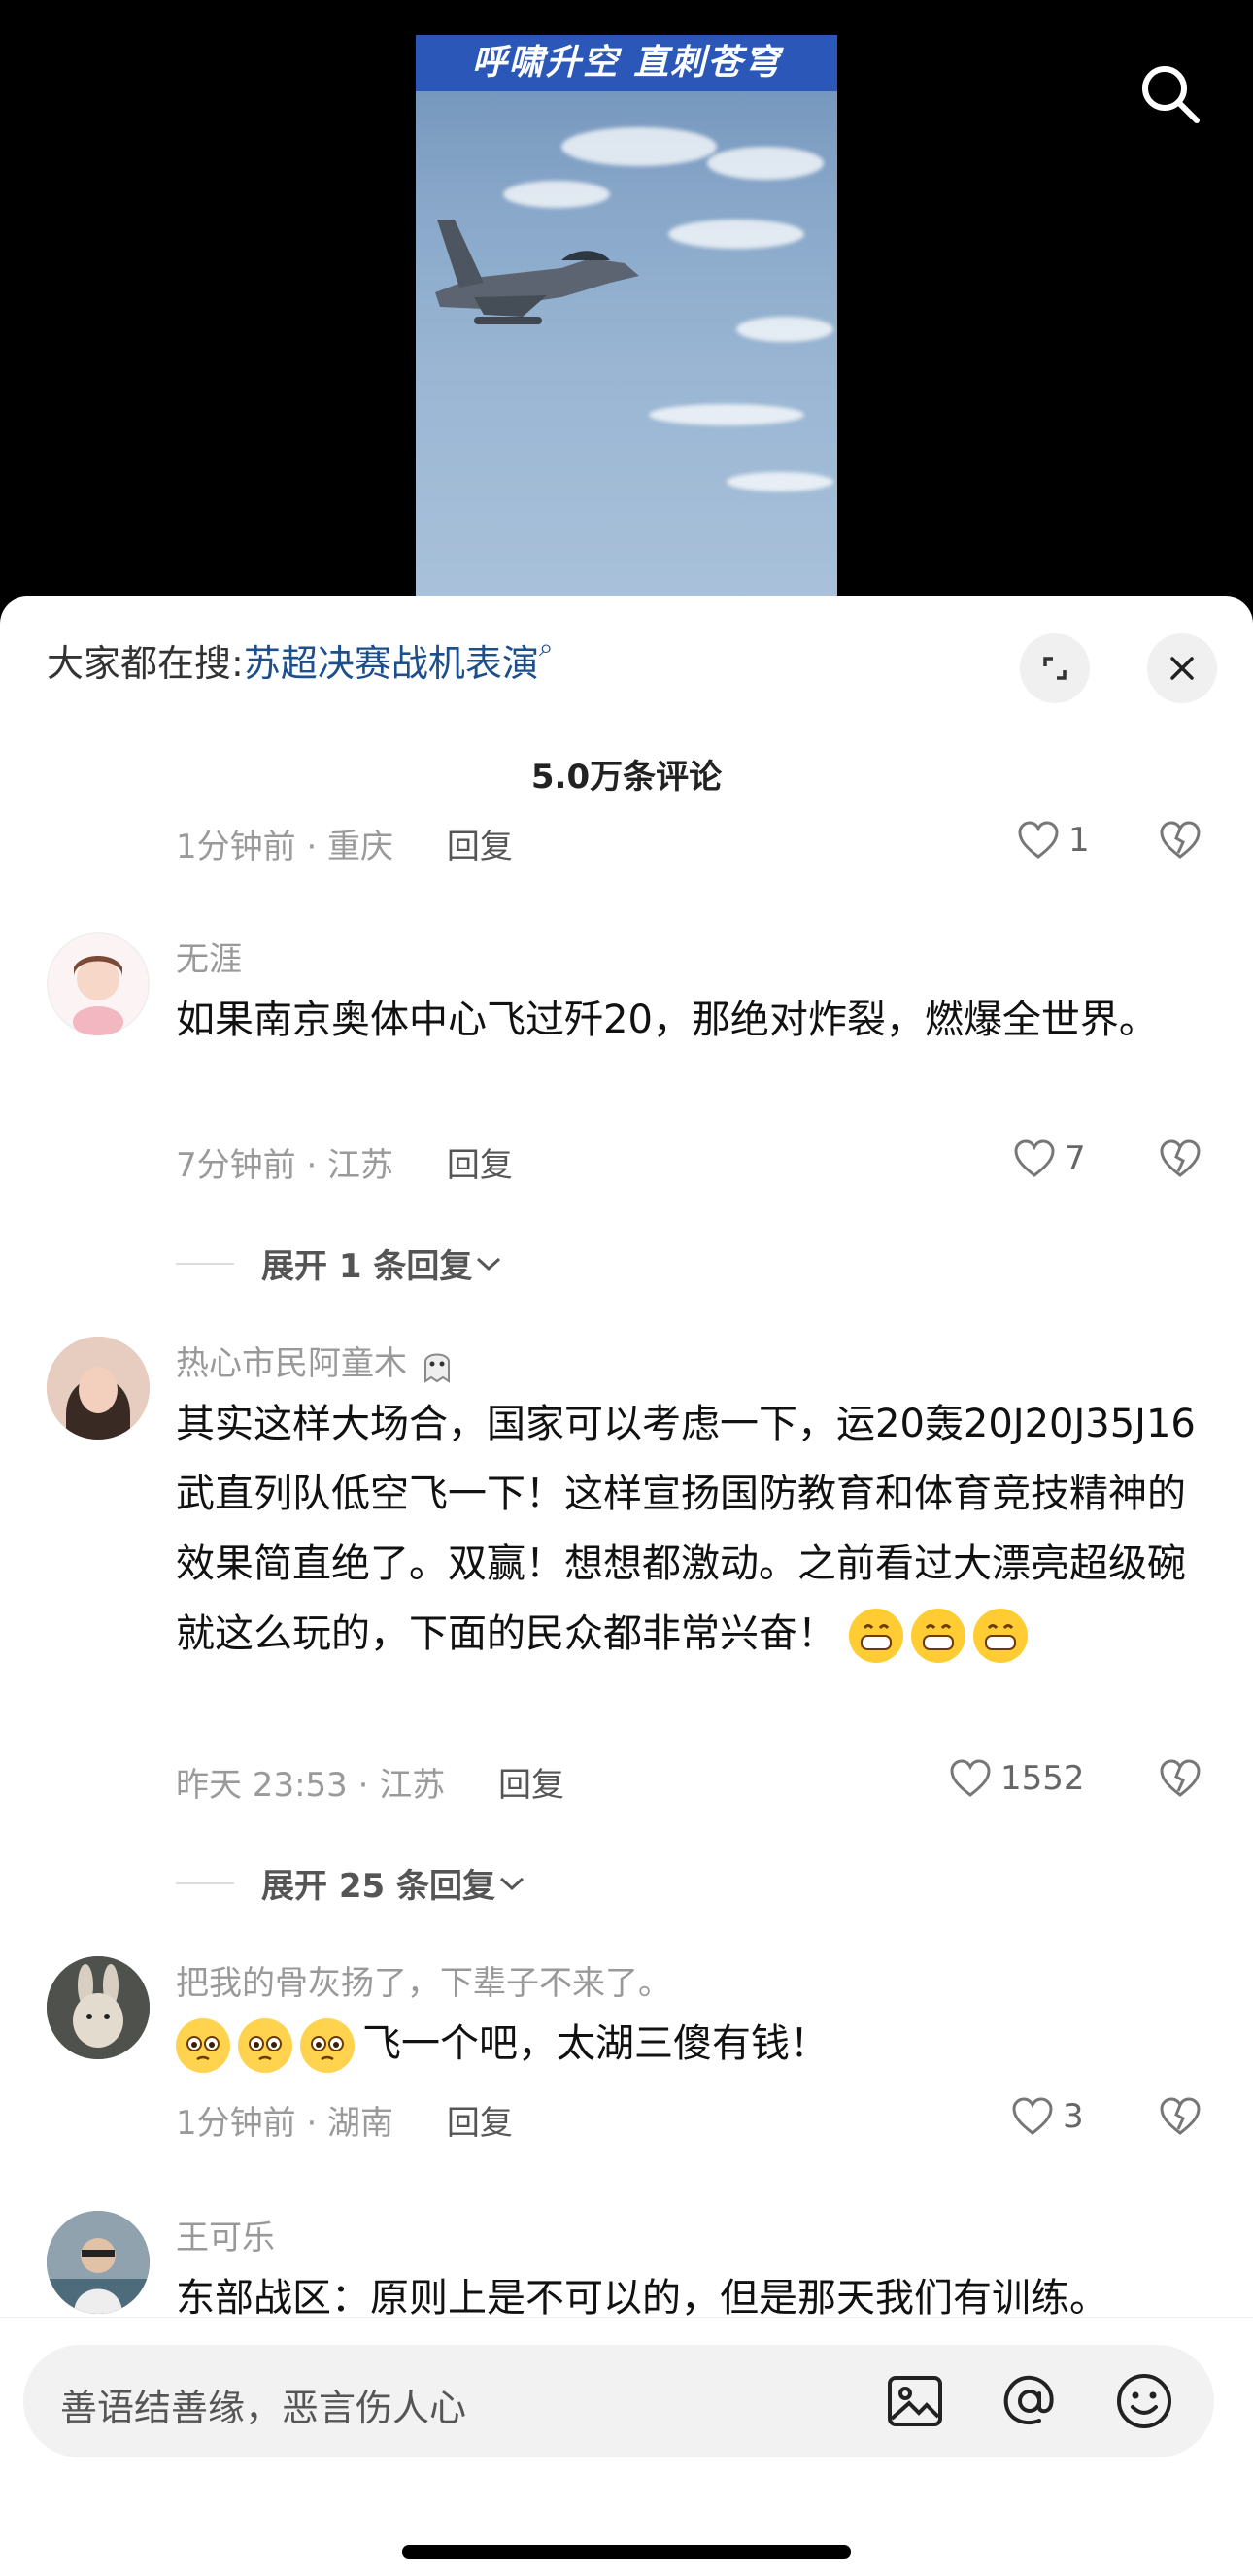 Image resolution: width=1253 pixels, height=2576 pixels. I want to click on comment-input: 善语结善缘，恶言伤人心, so click(619, 2401).